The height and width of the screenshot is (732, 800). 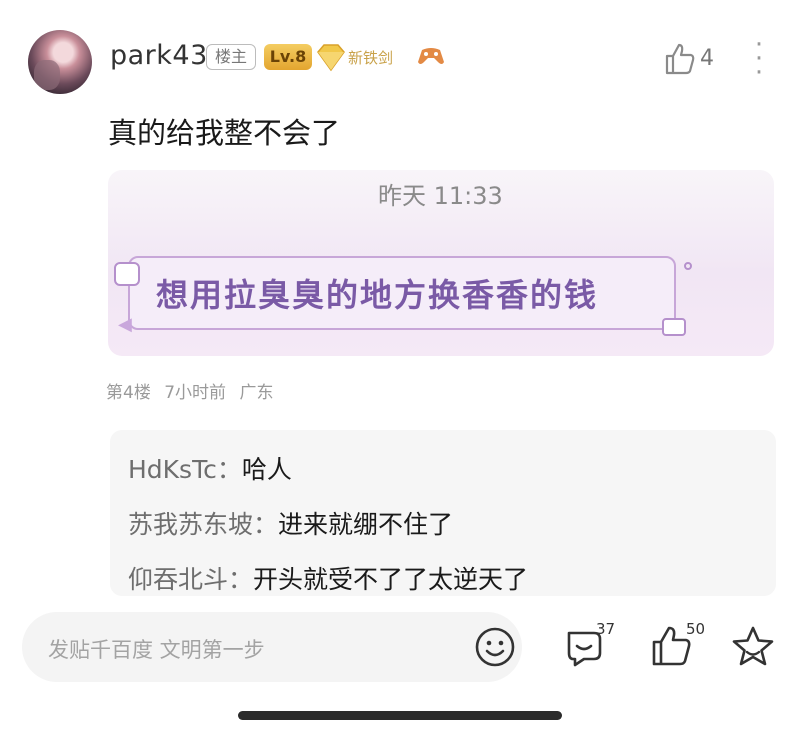 I want to click on post-text: 真的给我整不会了, so click(x=224, y=133).